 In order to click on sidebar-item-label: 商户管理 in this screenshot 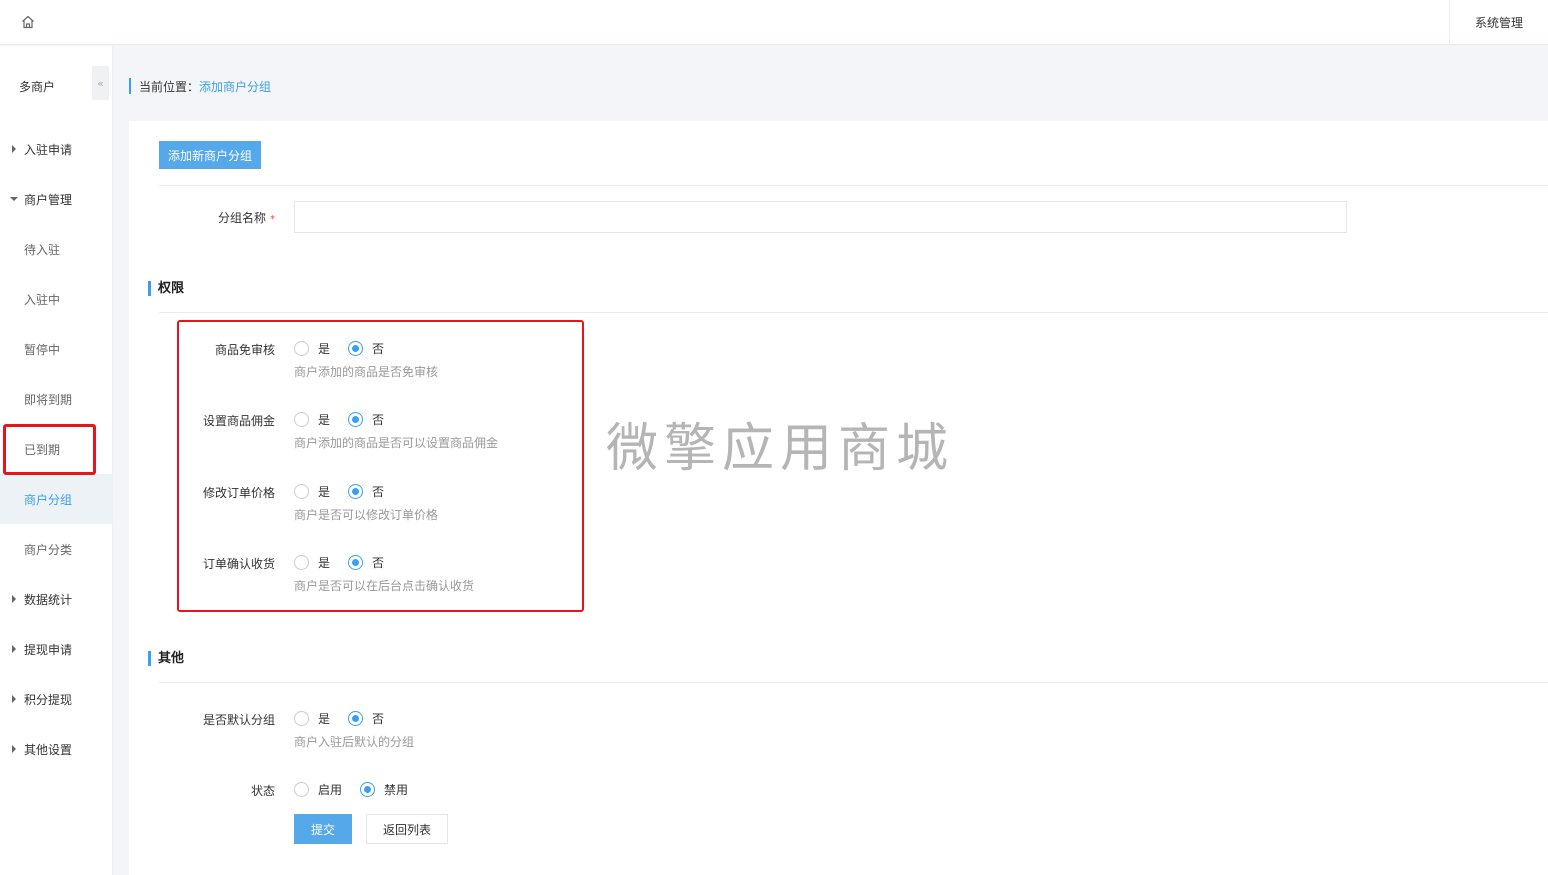, I will do `click(48, 199)`.